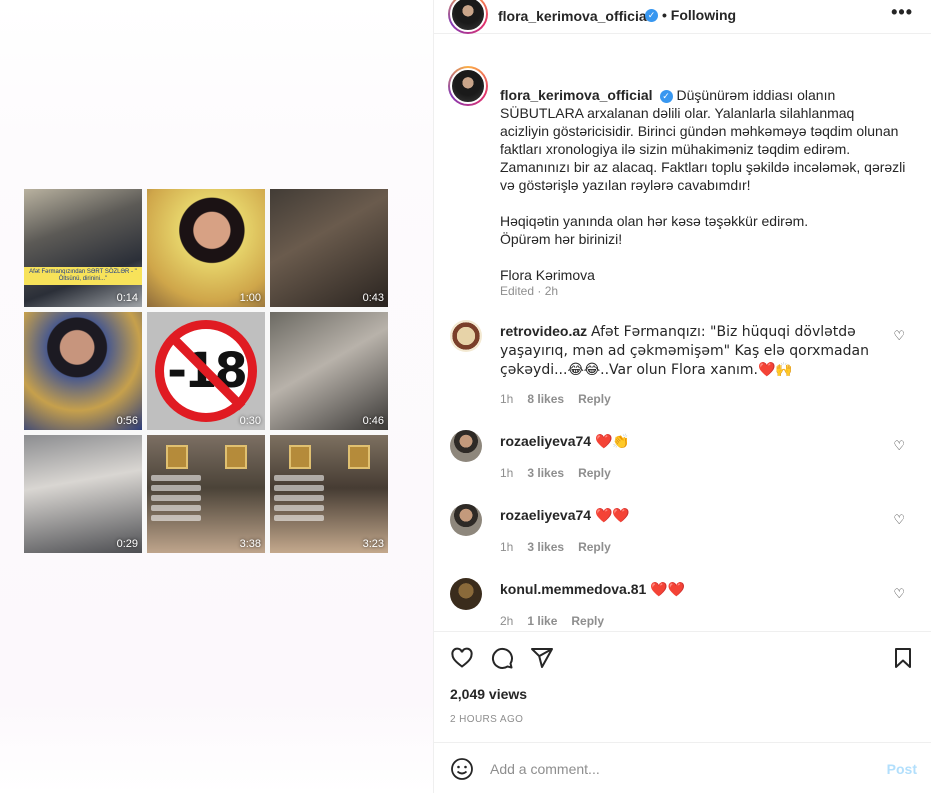  Describe the element at coordinates (250, 544) in the screenshot. I see `tile-duration: 3:38` at that location.